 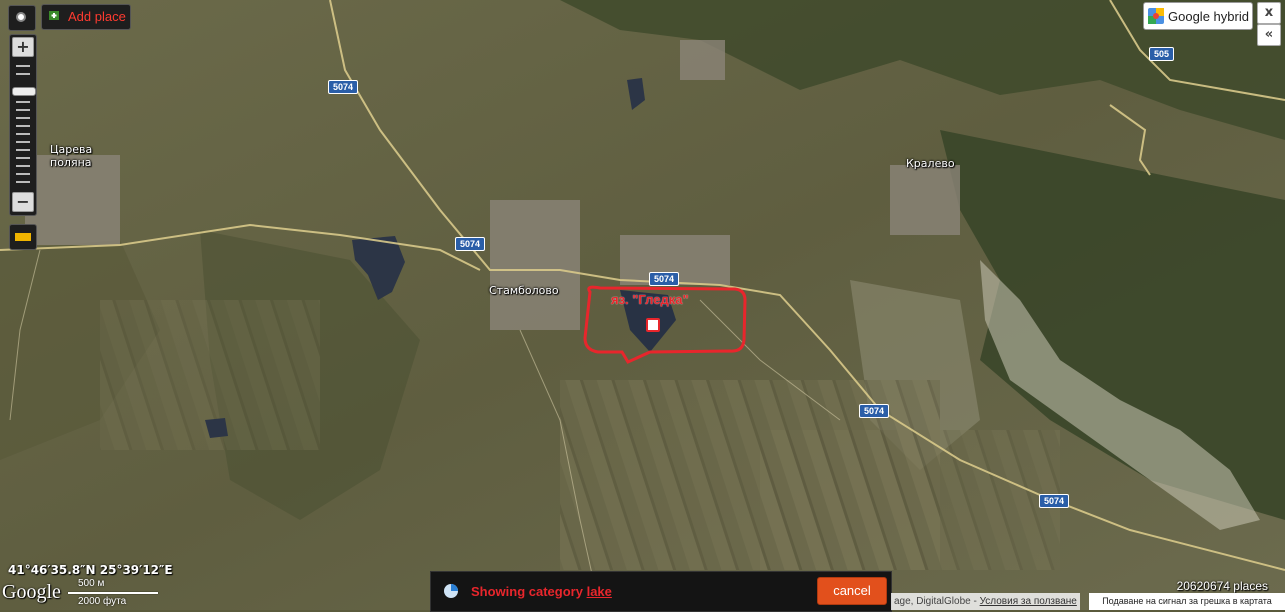 What do you see at coordinates (937, 601) in the screenshot?
I see `attribution-text: age, DigitalGlobe -` at bounding box center [937, 601].